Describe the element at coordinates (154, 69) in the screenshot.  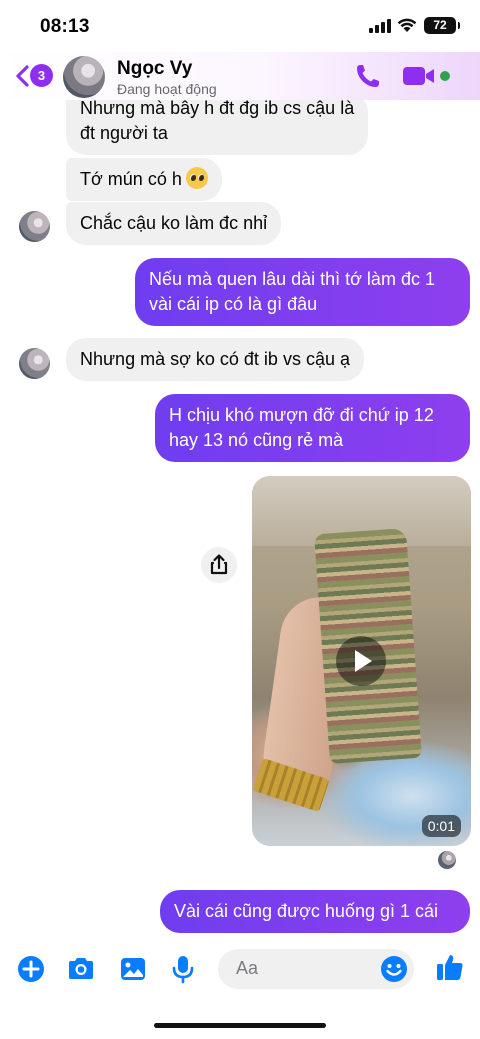
I see `contact-name: Ngọc Vy` at that location.